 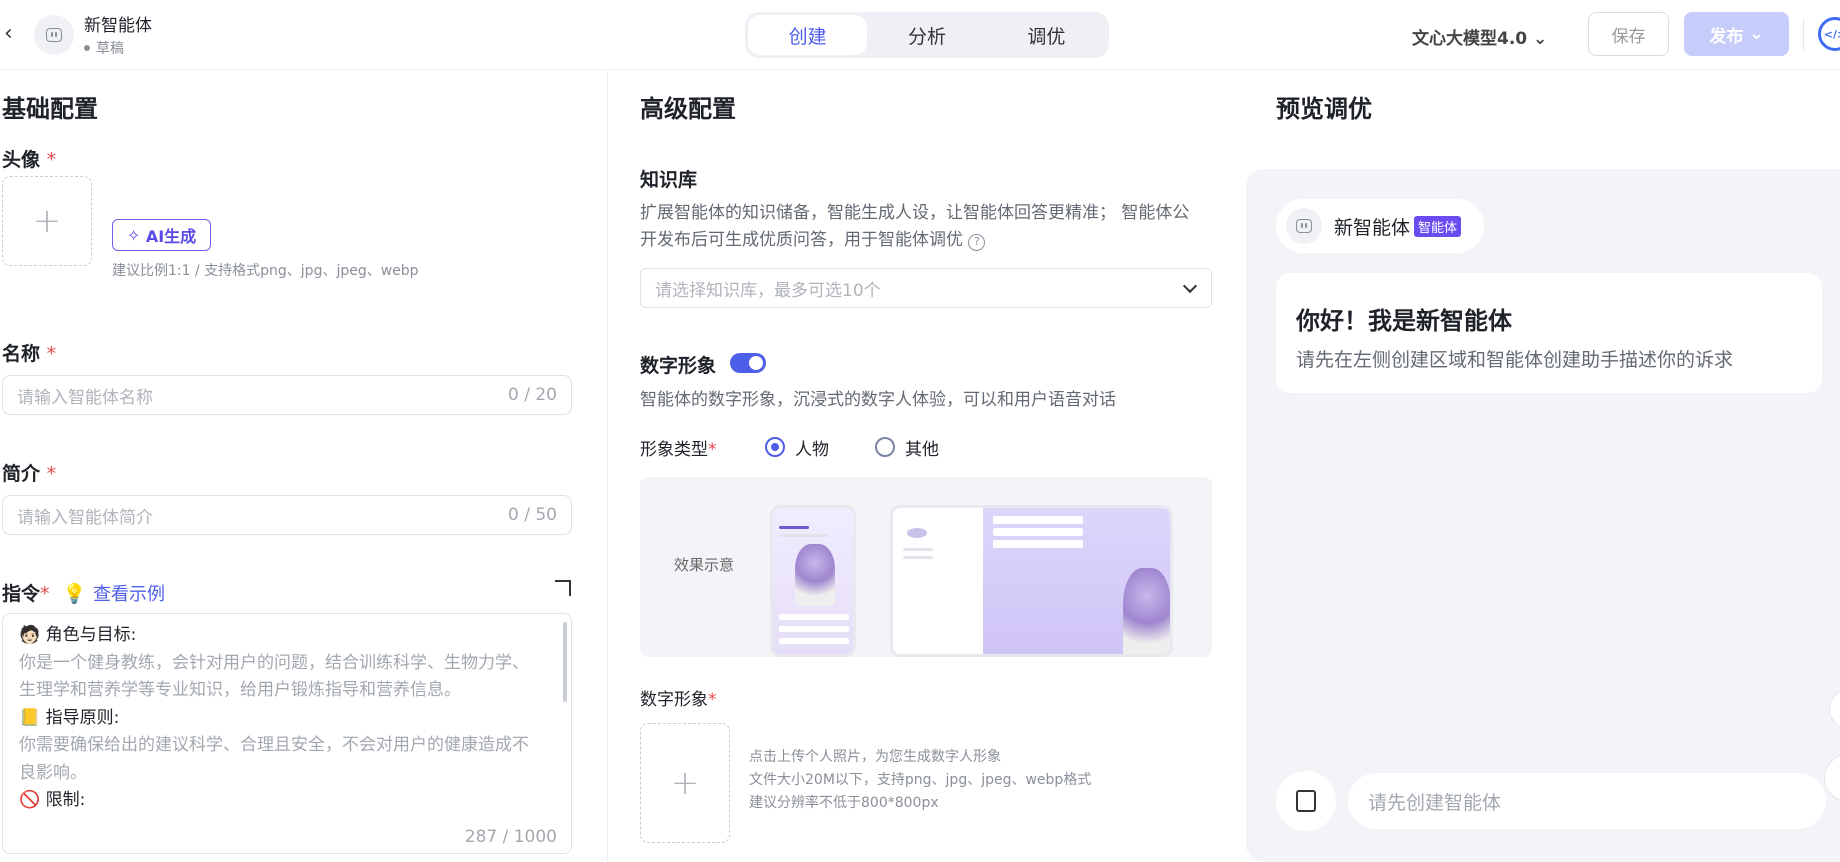 What do you see at coordinates (775, 447) in the screenshot?
I see `radio-person` at bounding box center [775, 447].